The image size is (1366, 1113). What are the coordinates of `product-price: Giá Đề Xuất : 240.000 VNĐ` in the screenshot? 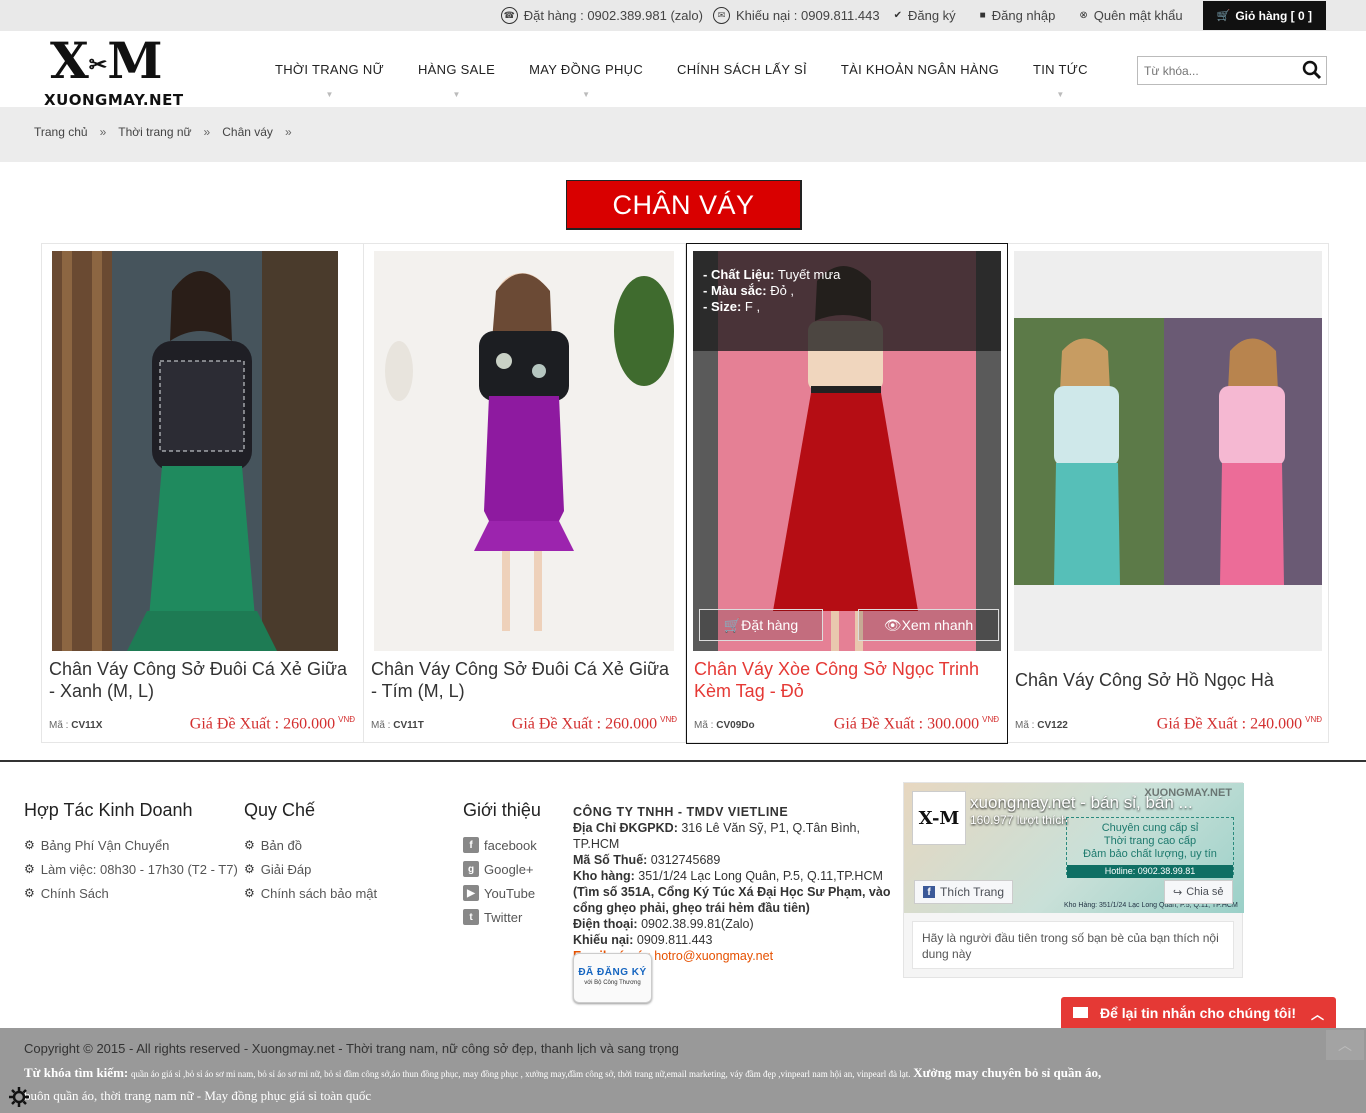 It's located at (1239, 724).